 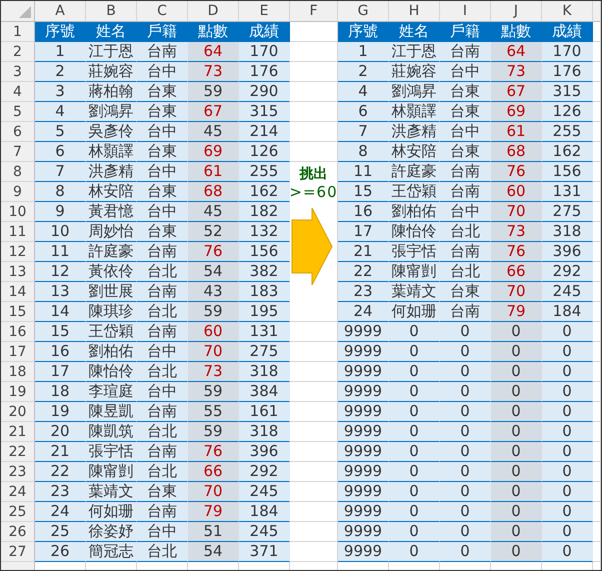 What do you see at coordinates (18, 372) in the screenshot?
I see `row-header: 18` at bounding box center [18, 372].